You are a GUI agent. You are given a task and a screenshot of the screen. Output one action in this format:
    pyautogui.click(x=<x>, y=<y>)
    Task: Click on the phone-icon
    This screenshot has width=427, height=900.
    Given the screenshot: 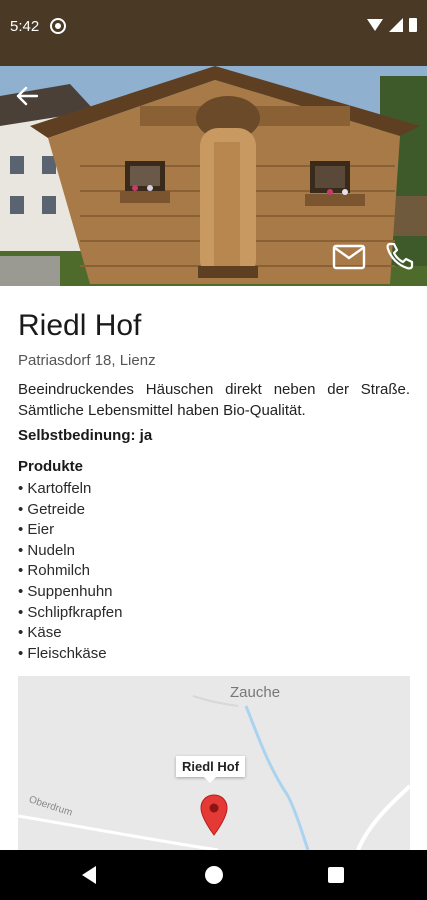 What is the action you would take?
    pyautogui.click(x=400, y=256)
    